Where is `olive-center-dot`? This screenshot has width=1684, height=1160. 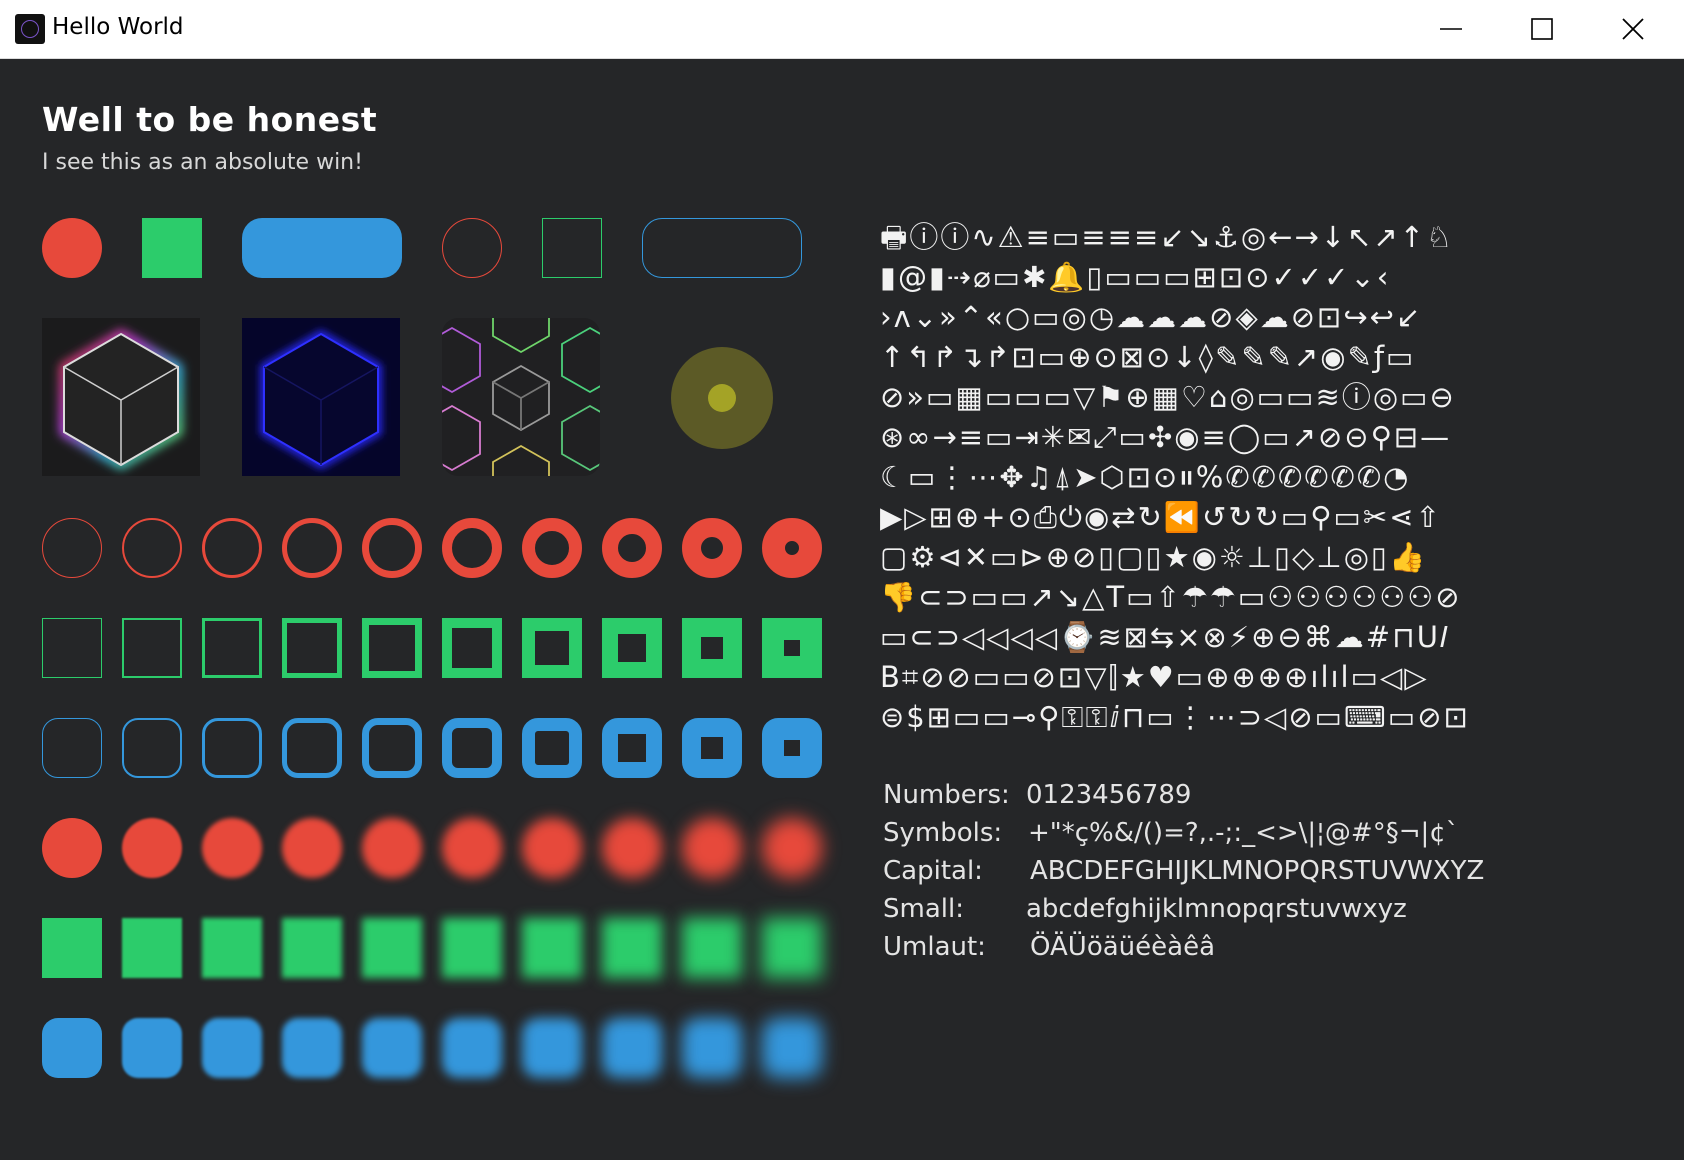
olive-center-dot is located at coordinates (722, 398).